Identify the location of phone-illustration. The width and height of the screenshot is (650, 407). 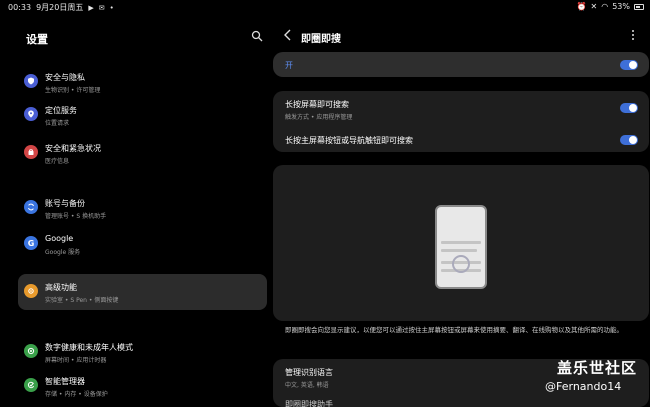
(461, 247).